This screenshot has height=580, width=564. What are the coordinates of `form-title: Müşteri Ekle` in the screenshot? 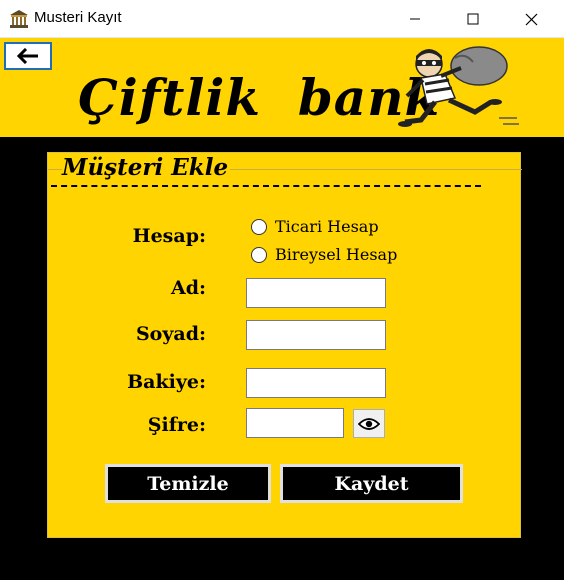 It's located at (146, 167).